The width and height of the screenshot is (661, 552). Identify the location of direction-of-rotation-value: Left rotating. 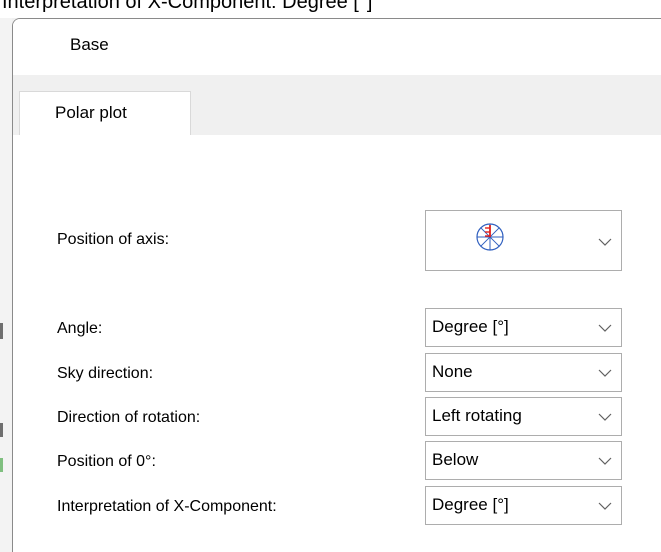
(477, 415).